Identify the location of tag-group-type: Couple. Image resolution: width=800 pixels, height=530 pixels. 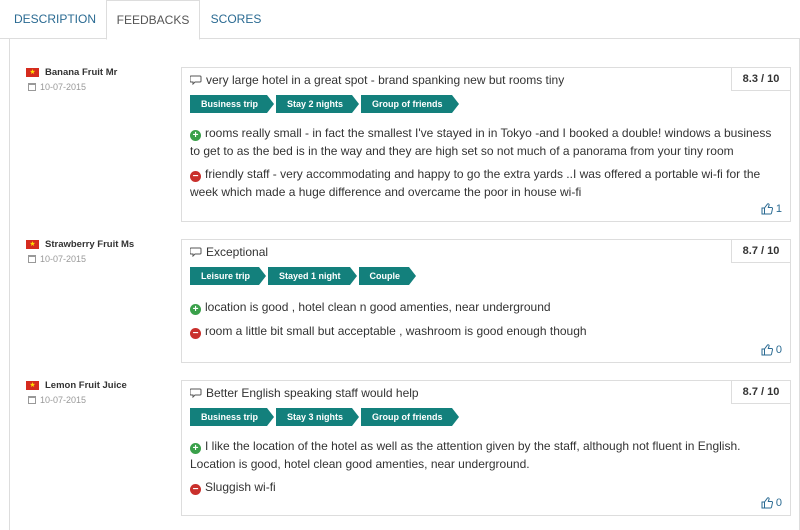
(388, 276).